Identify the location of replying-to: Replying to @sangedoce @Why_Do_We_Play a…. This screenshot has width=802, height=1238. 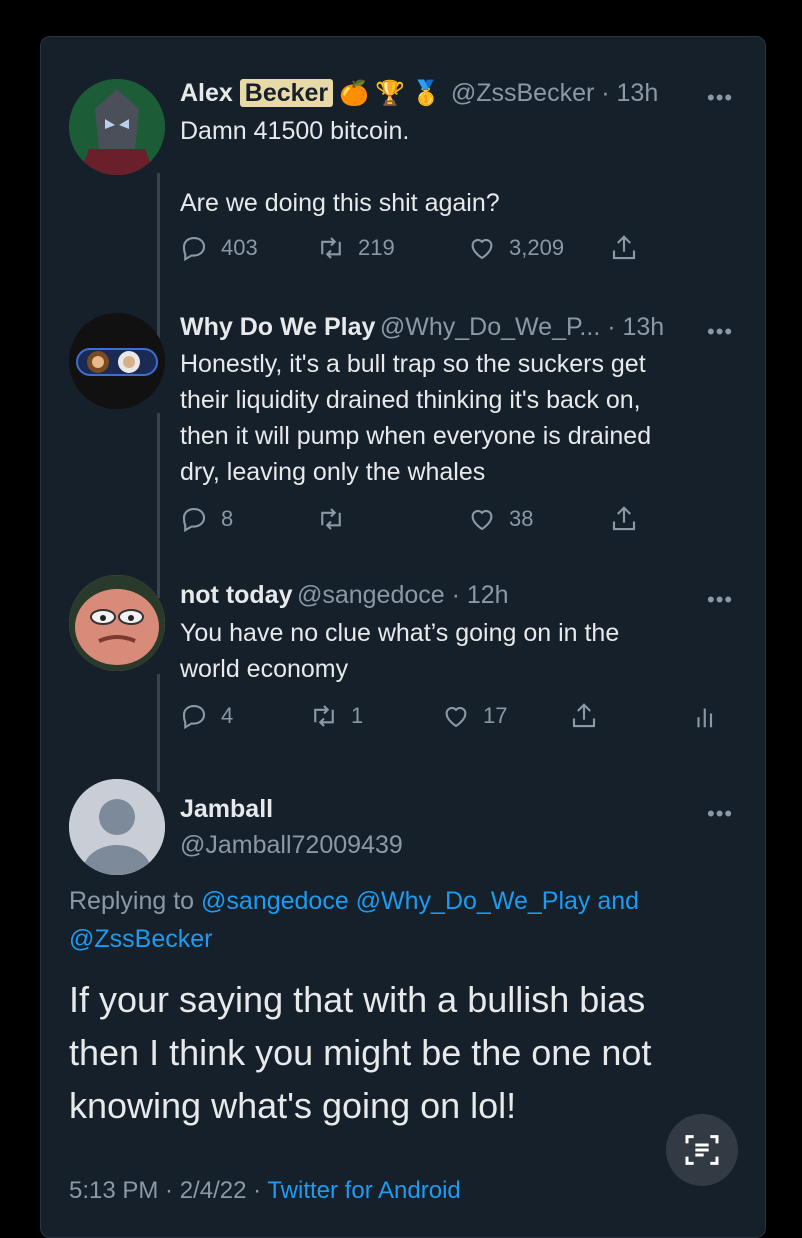
(354, 901).